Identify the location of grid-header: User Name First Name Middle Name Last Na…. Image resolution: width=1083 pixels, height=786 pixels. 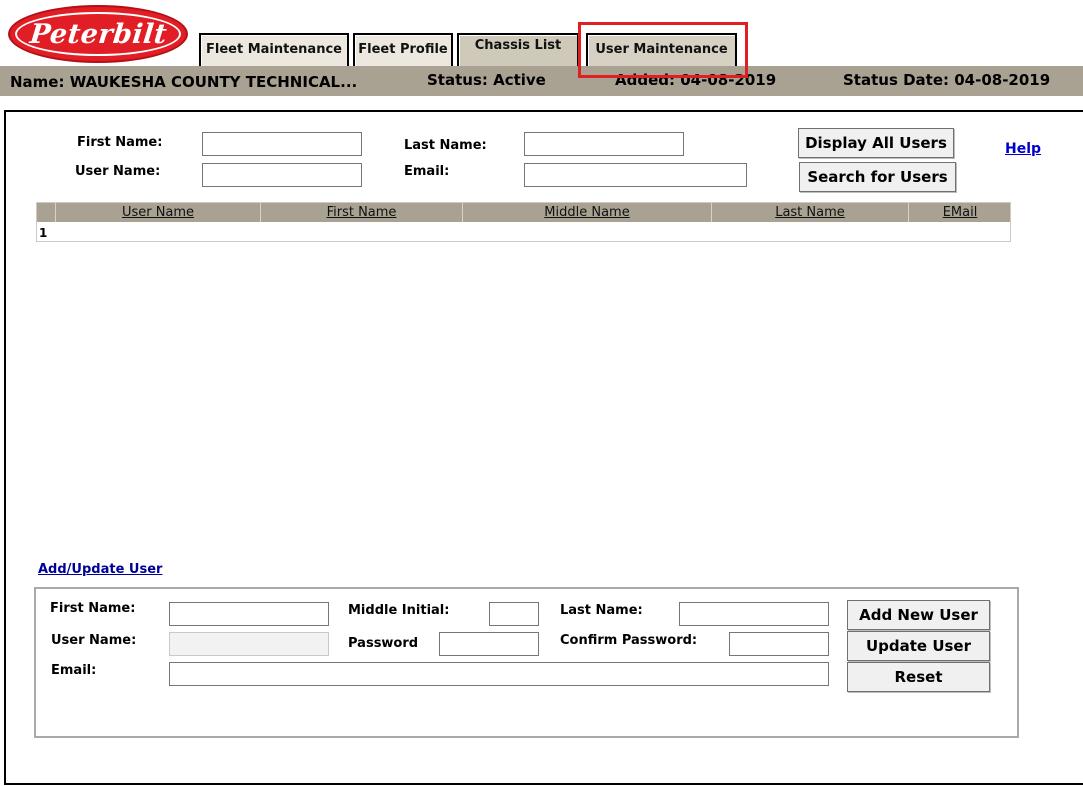
(523, 212).